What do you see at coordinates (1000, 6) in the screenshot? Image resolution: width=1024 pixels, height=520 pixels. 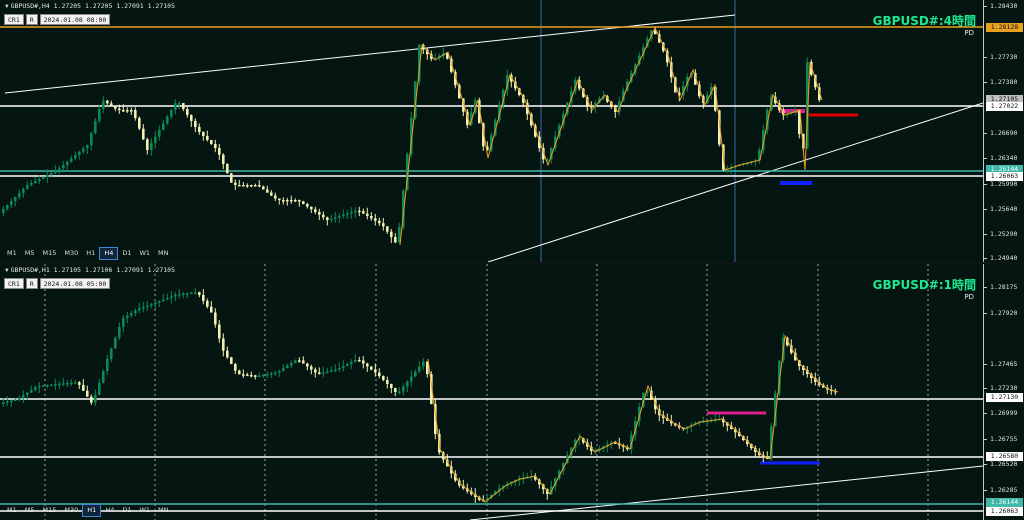 I see `h4-price-tick: 1.28430` at bounding box center [1000, 6].